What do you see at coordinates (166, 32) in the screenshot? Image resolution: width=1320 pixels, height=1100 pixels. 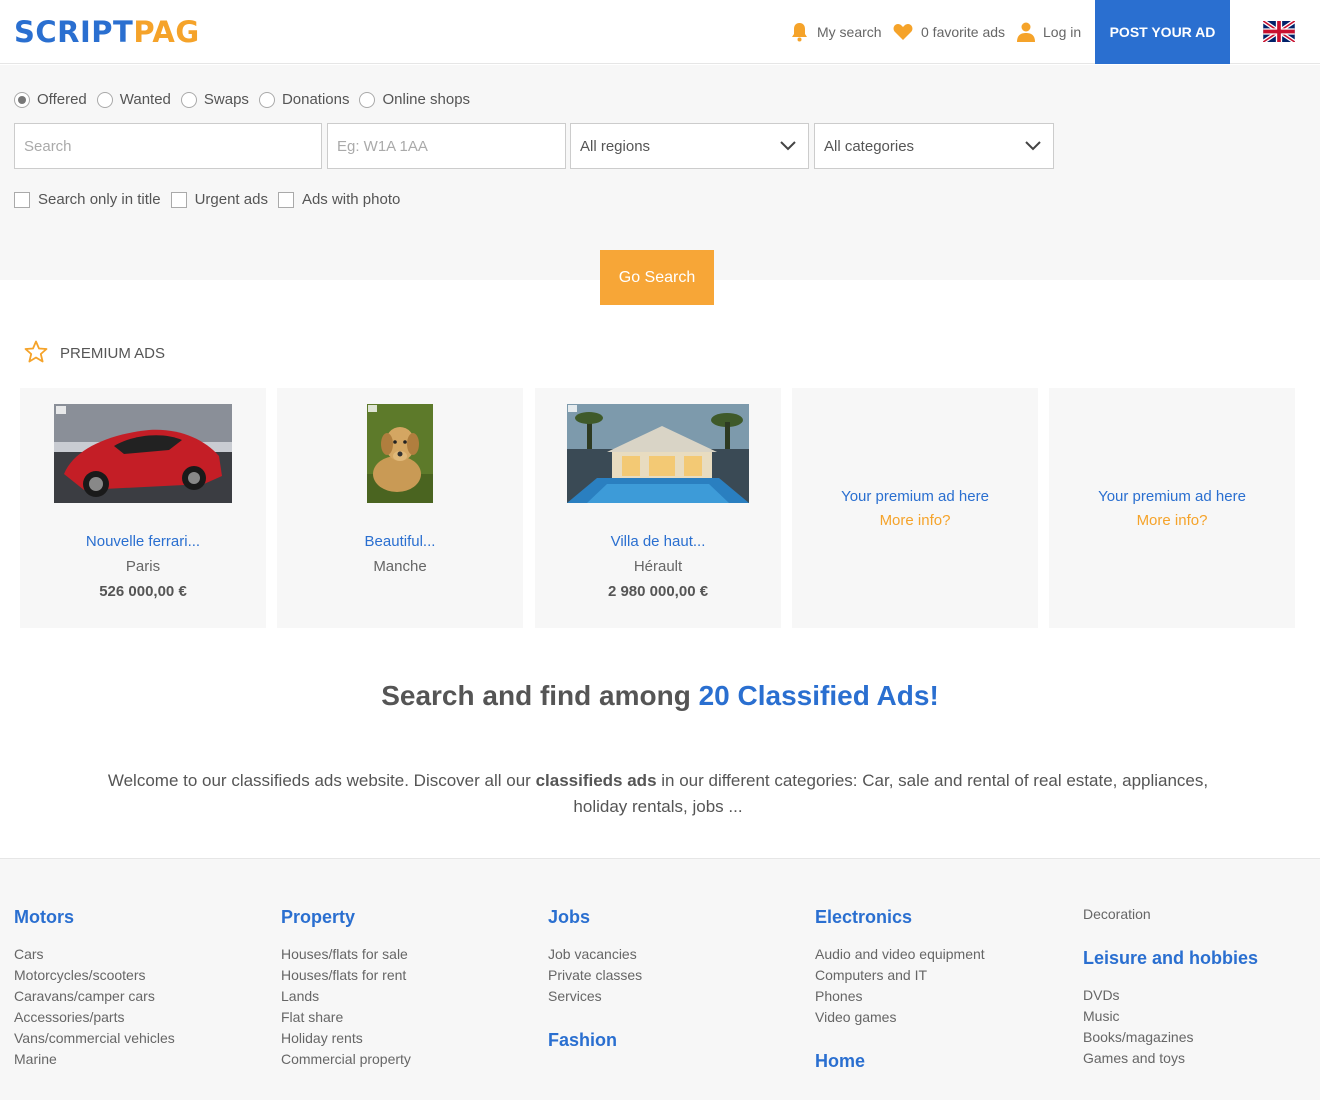 I see `logo-part-pag: PAG` at bounding box center [166, 32].